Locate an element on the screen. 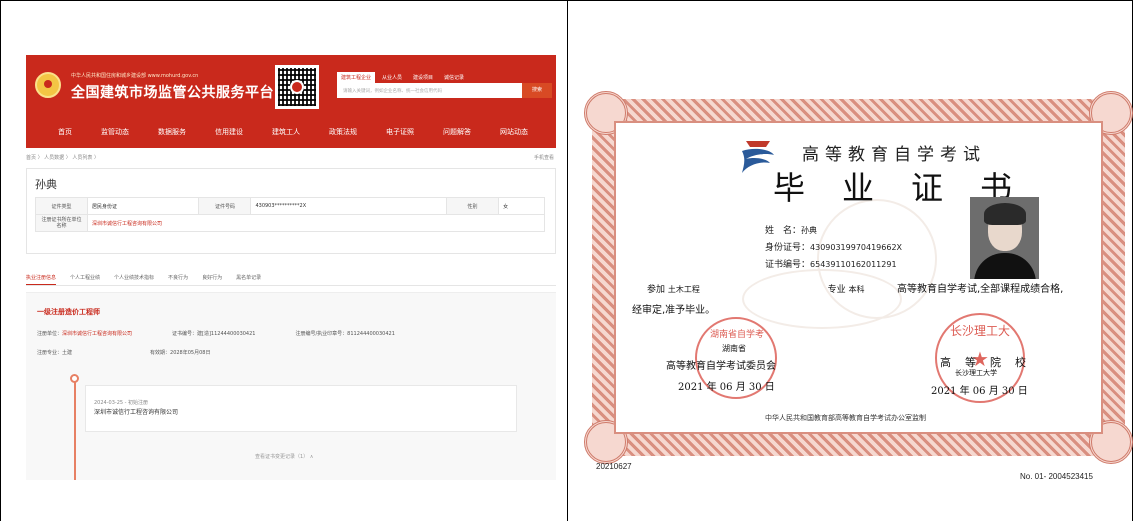 This screenshot has width=1133, height=521. timeline-date: 2024-03-25 - 初始注册 is located at coordinates (121, 403).